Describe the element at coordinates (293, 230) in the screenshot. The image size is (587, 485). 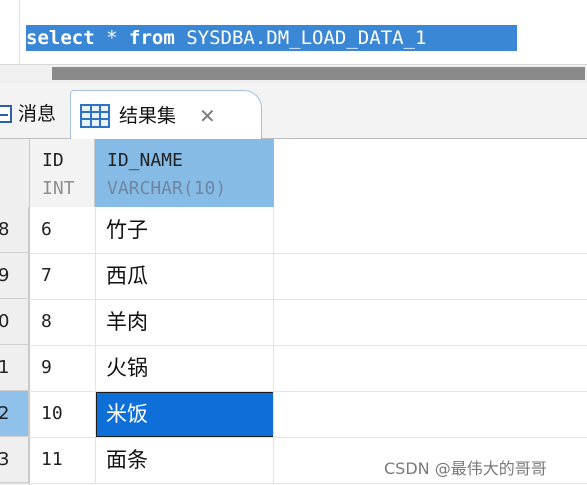
I see `table-row: 8 6 竹子` at that location.